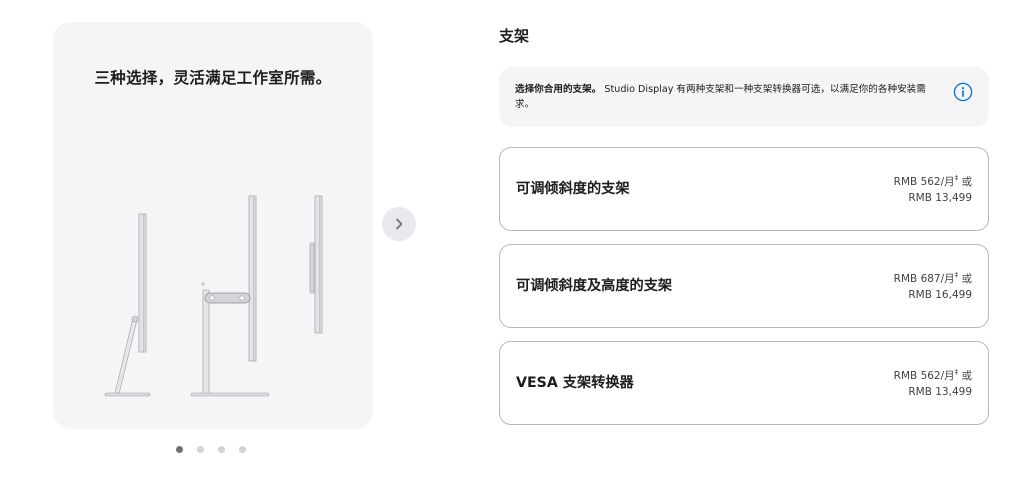 The image size is (1018, 484). I want to click on price-monthly: RMB 687/月, so click(924, 279).